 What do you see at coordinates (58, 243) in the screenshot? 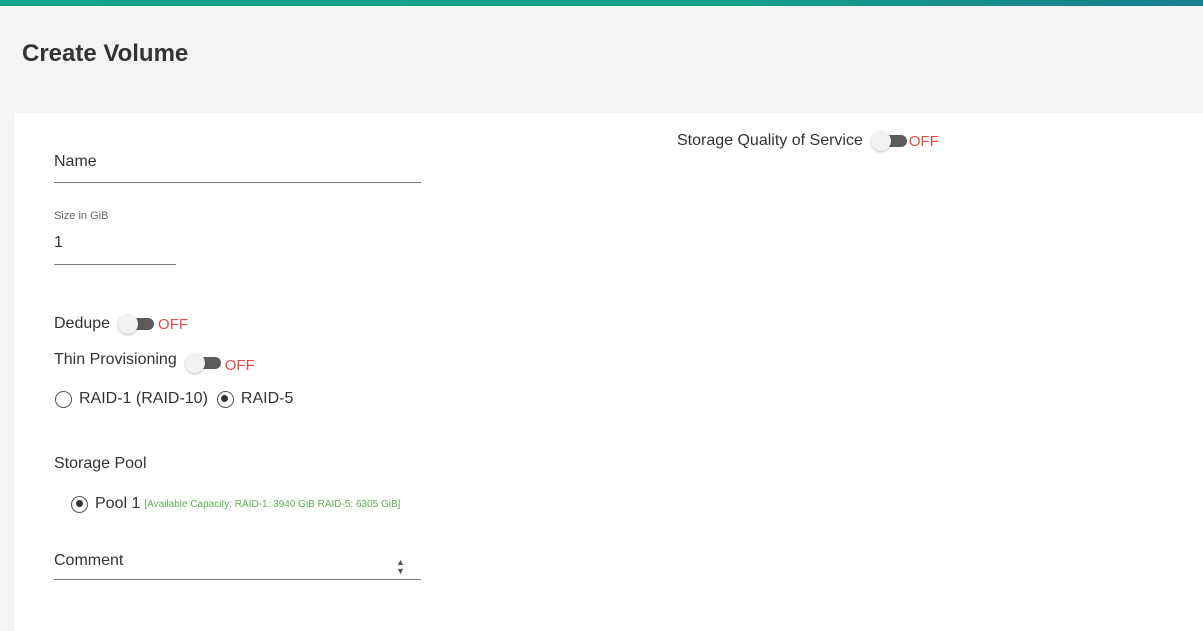
I see `size-input: 1` at bounding box center [58, 243].